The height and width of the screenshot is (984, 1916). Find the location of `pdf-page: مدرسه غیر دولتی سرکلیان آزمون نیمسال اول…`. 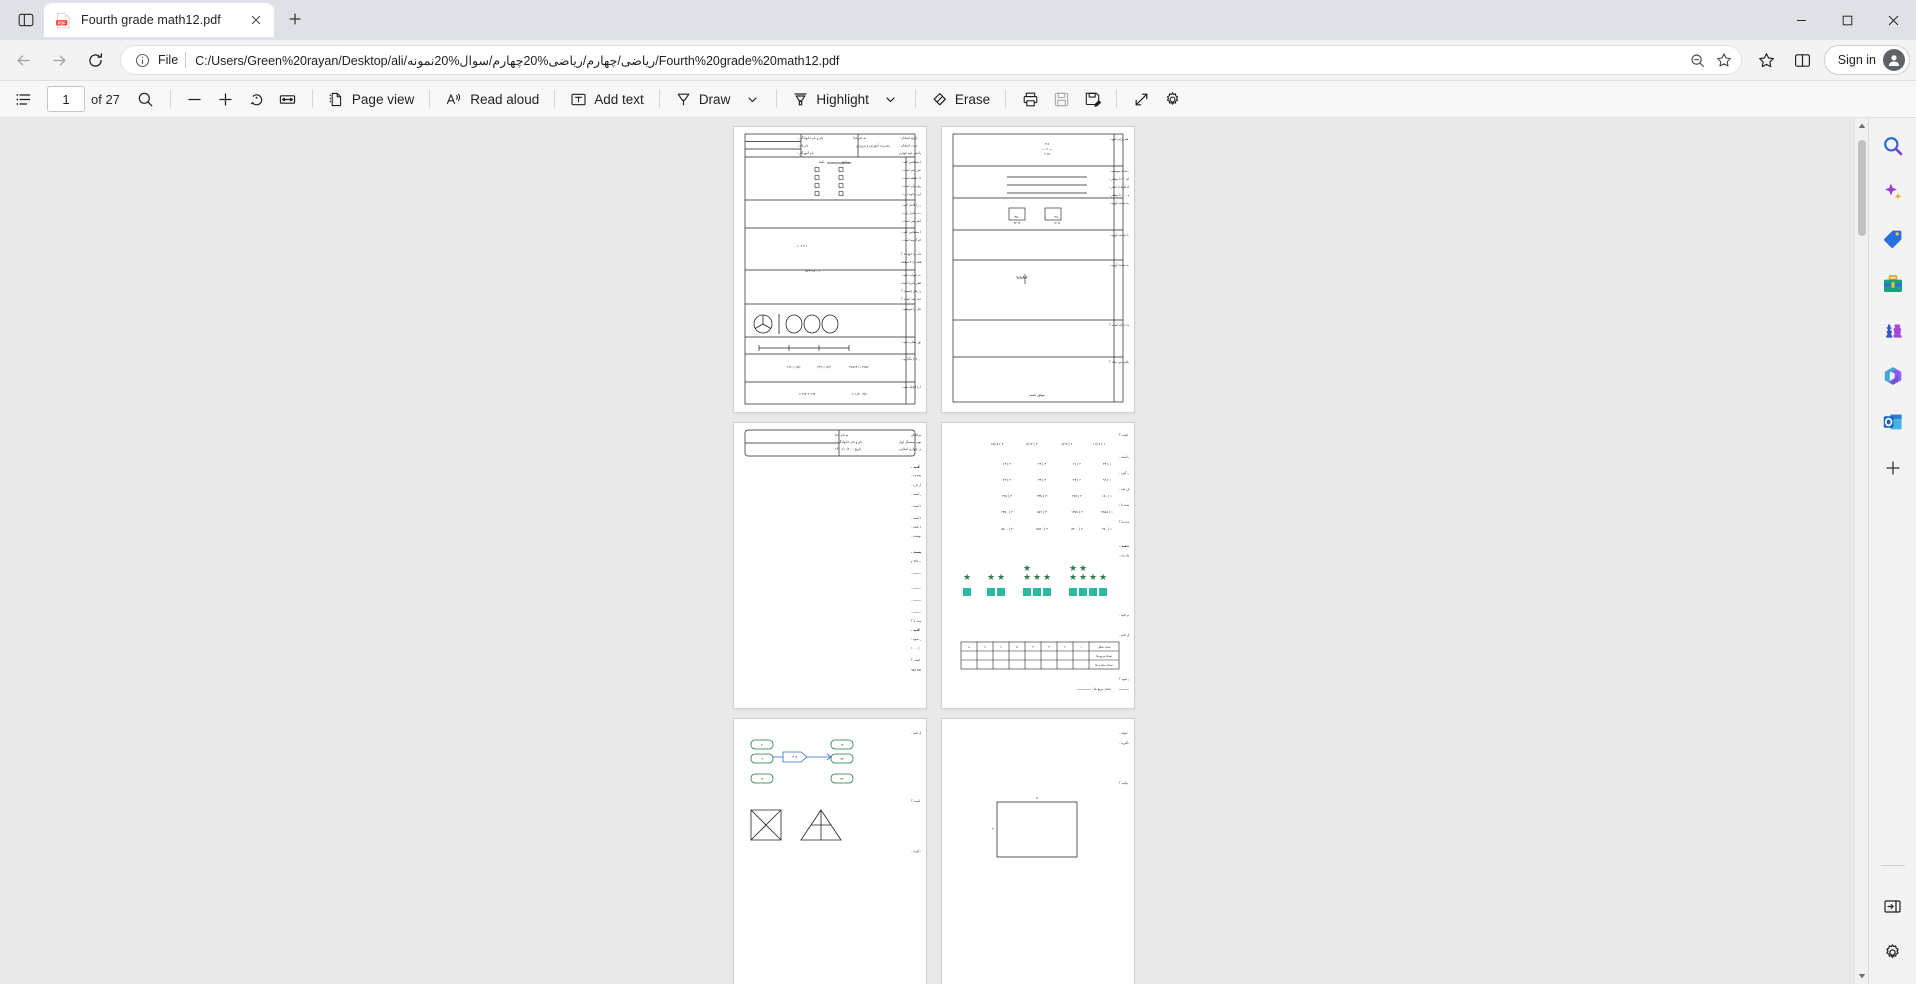

pdf-page: مدرسه غیر دولتی سرکلیان آزمون نیمسال اول… is located at coordinates (830, 565).